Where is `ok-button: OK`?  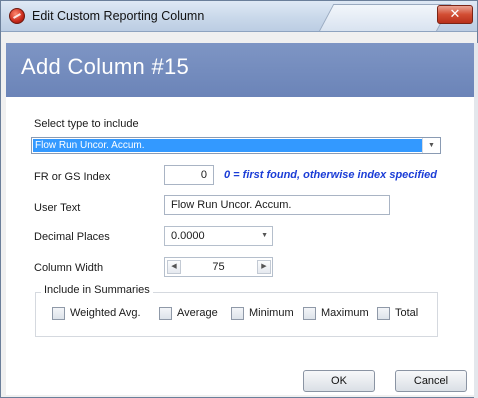
ok-button: OK is located at coordinates (339, 381).